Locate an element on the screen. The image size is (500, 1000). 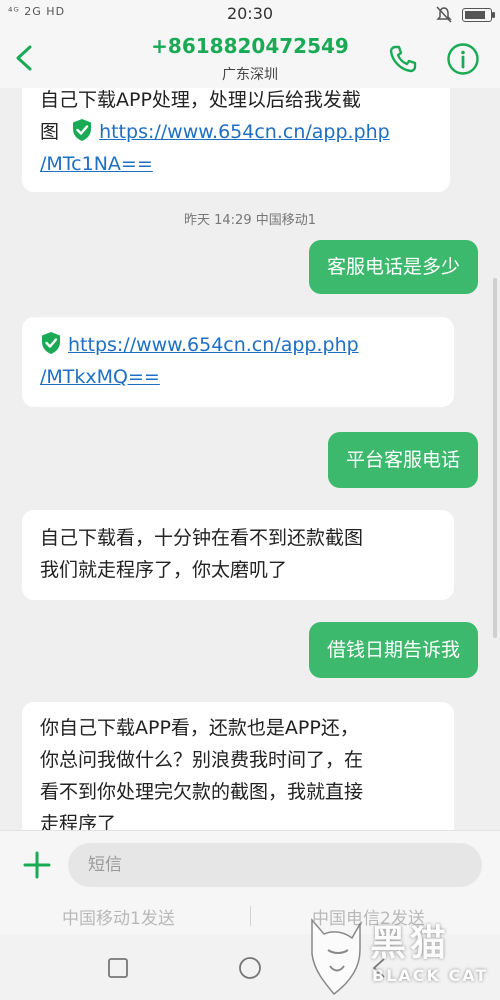
message-line: 看不到你处理完欠款的截图，我就直接 is located at coordinates (202, 792).